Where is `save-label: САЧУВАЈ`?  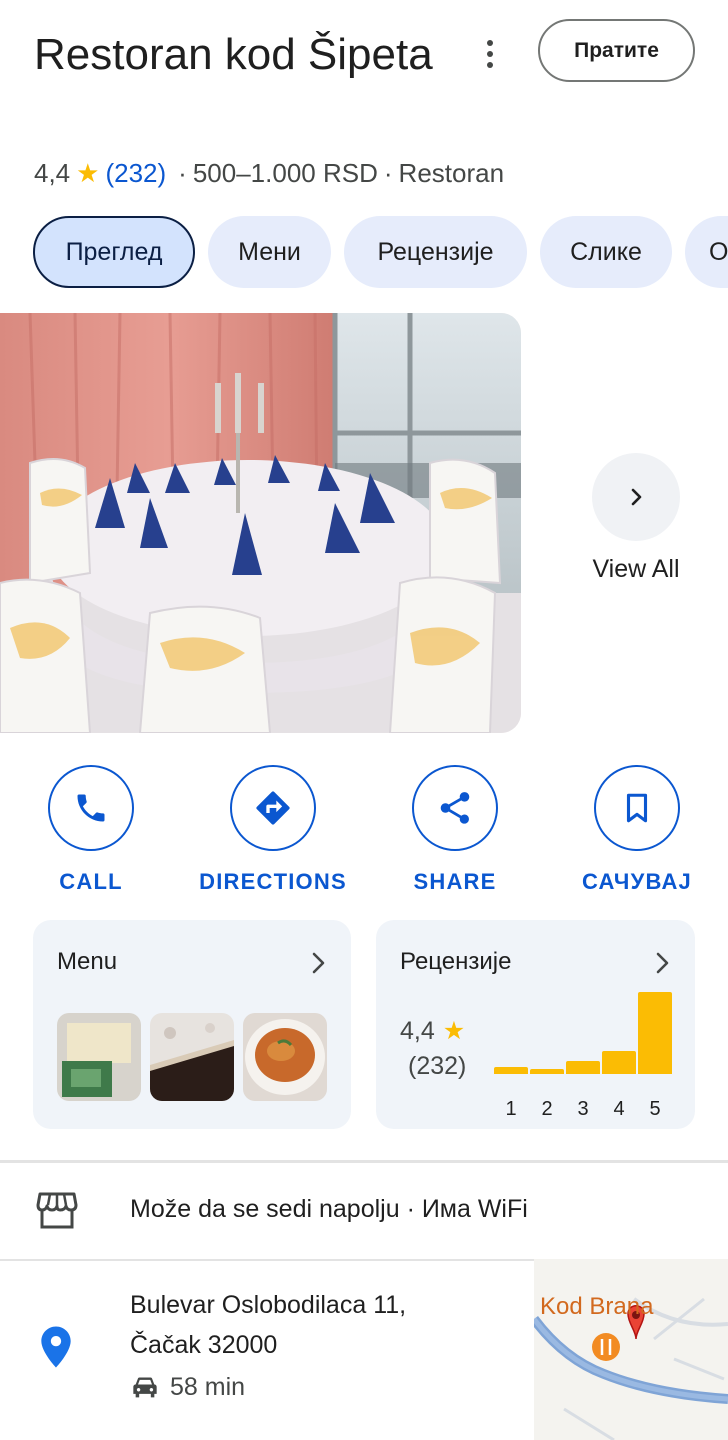 save-label: САЧУВАЈ is located at coordinates (636, 881).